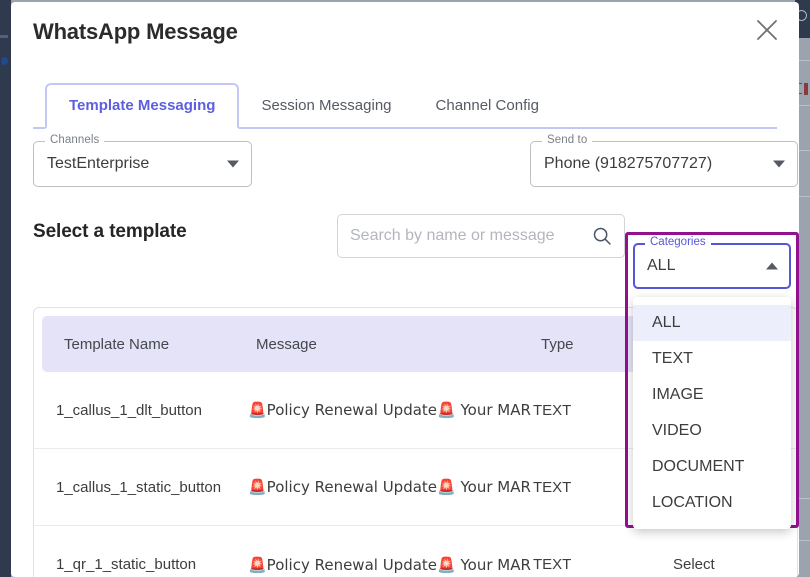  Describe the element at coordinates (286, 344) in the screenshot. I see `column-header-message: Message` at that location.